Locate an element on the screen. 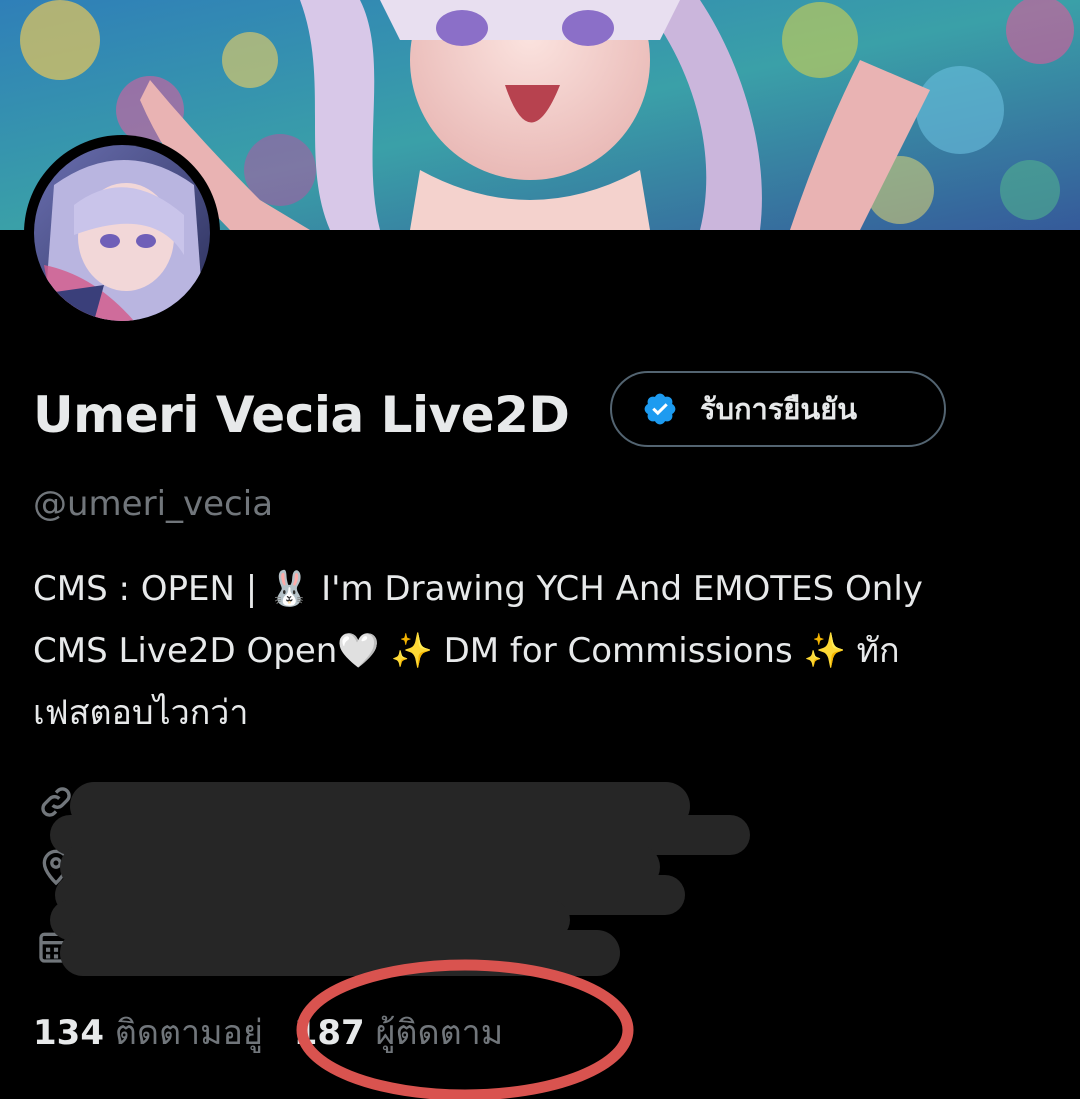 The width and height of the screenshot is (1080, 1099). verified-badge-icon is located at coordinates (660, 409).